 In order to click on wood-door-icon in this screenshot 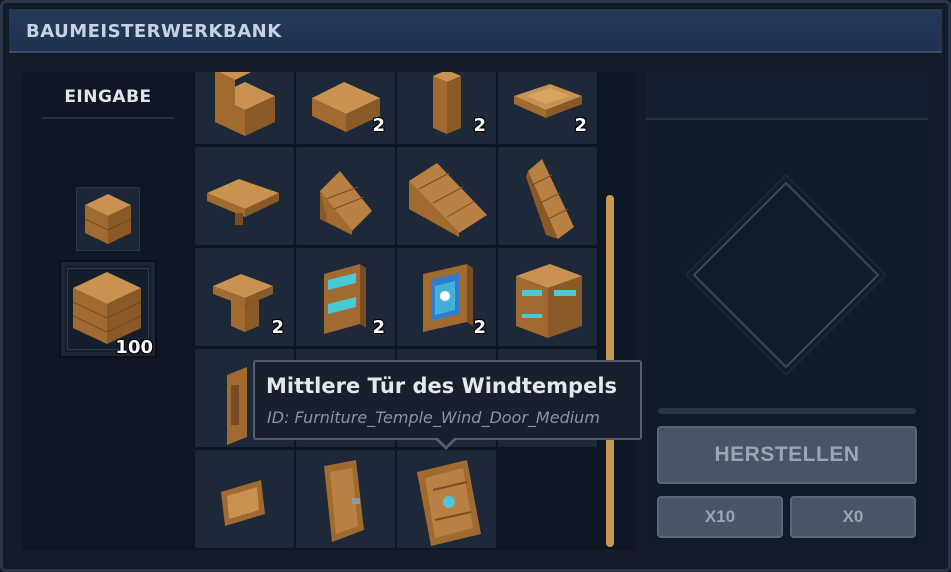, I will do `click(345, 499)`.